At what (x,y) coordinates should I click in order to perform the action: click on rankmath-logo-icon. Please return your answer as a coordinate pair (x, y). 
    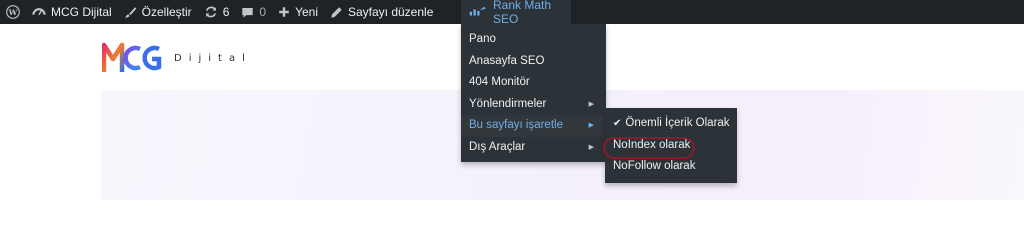
    Looking at the image, I should click on (478, 12).